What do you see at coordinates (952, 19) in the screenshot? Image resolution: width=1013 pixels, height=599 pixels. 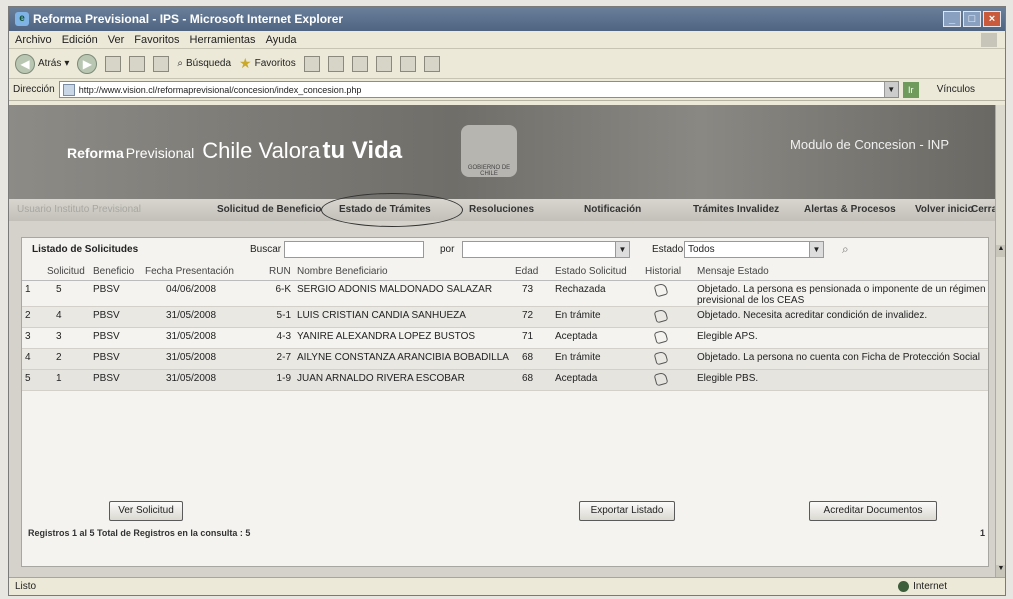 I see `minimize-button: _` at bounding box center [952, 19].